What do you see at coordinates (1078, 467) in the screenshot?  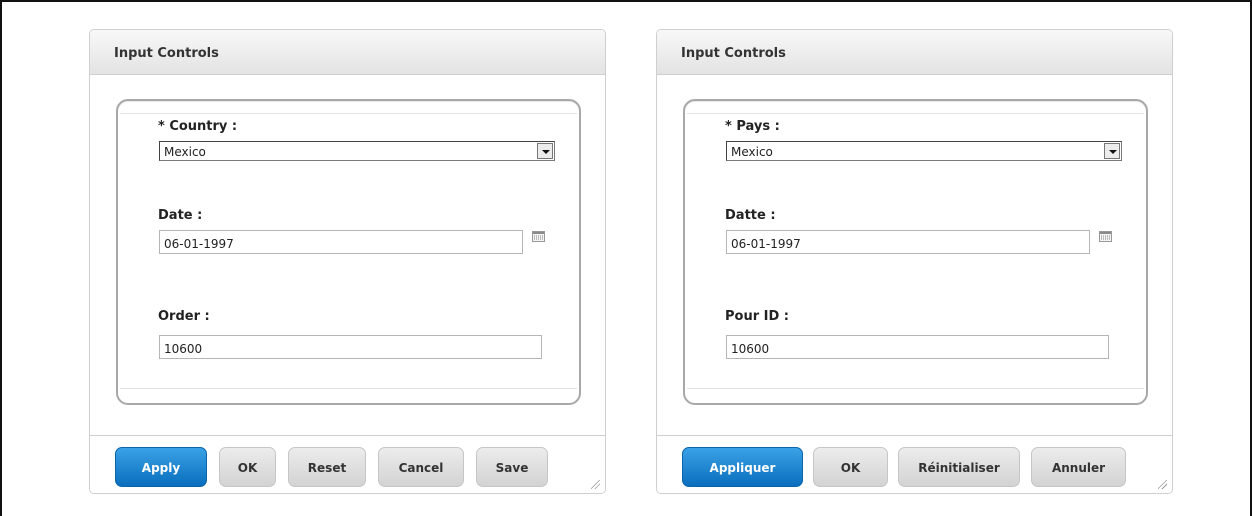 I see `cancel-button: Annuler` at bounding box center [1078, 467].